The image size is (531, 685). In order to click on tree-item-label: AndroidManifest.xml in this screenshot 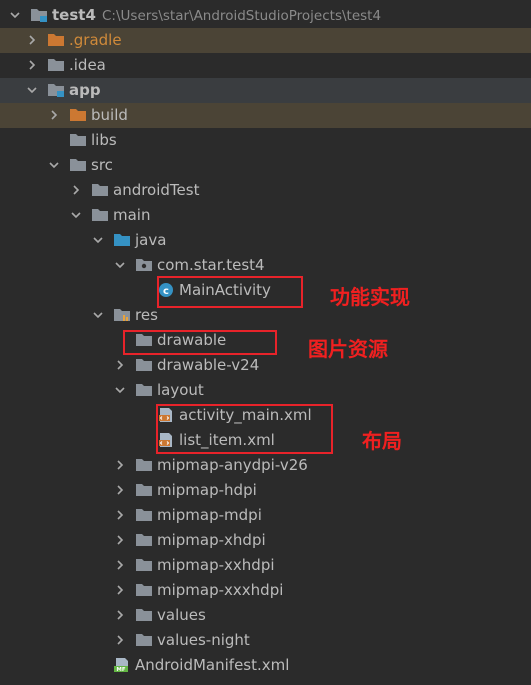, I will do `click(212, 665)`.